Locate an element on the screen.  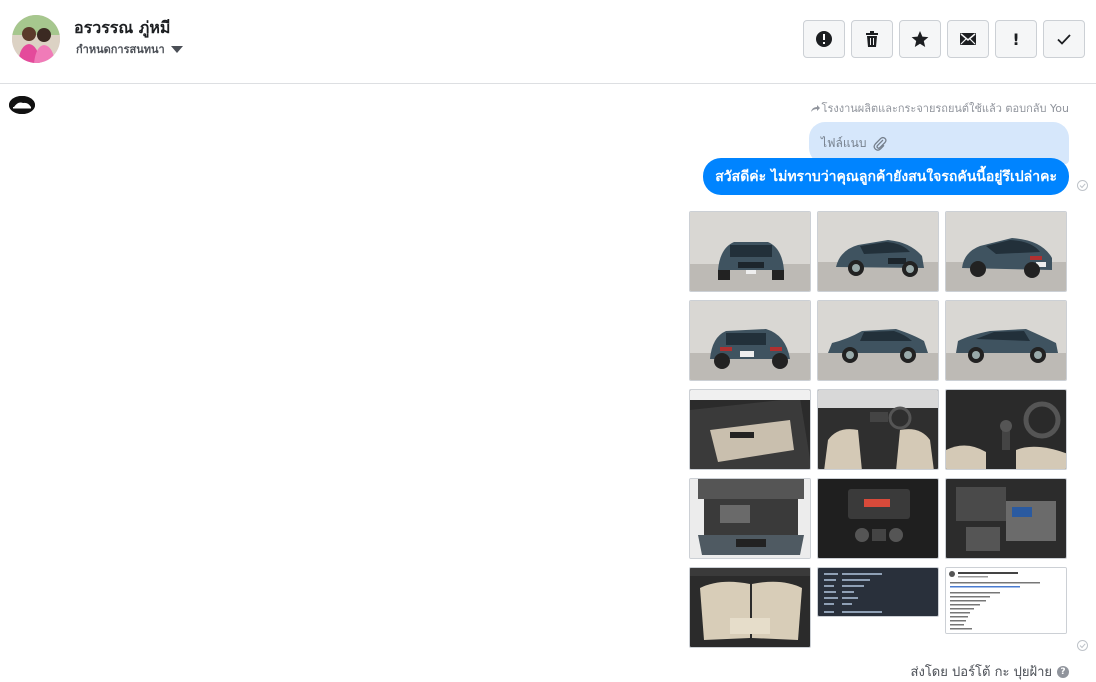
car-engine-bay-photo is located at coordinates (750, 518).